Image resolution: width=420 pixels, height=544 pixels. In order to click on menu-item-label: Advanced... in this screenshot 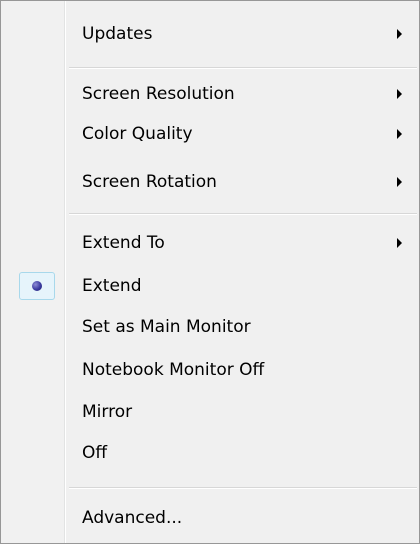, I will do `click(132, 518)`.